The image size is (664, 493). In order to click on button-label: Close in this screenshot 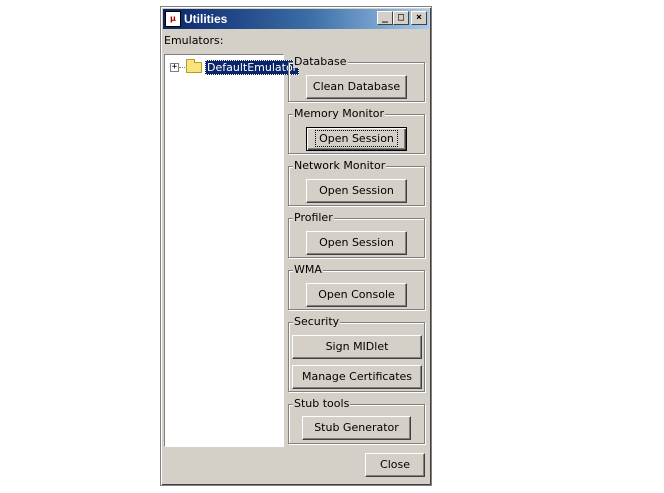, I will do `click(395, 464)`.